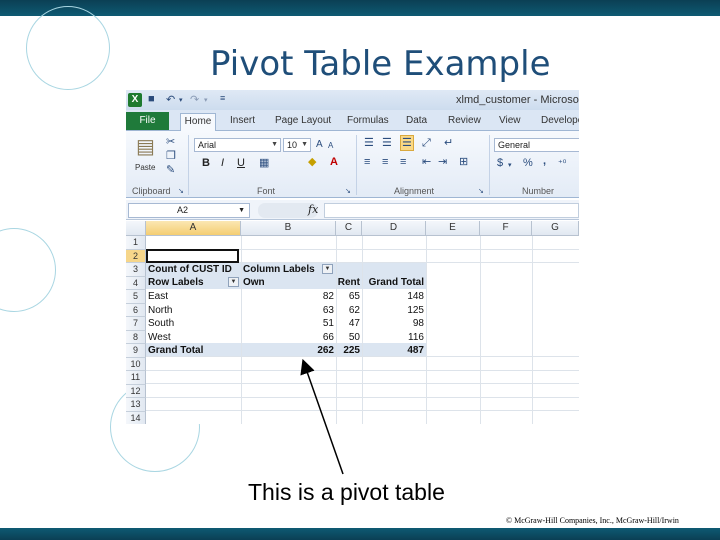  I want to click on pivot-grand-rent: 225, so click(348, 350).